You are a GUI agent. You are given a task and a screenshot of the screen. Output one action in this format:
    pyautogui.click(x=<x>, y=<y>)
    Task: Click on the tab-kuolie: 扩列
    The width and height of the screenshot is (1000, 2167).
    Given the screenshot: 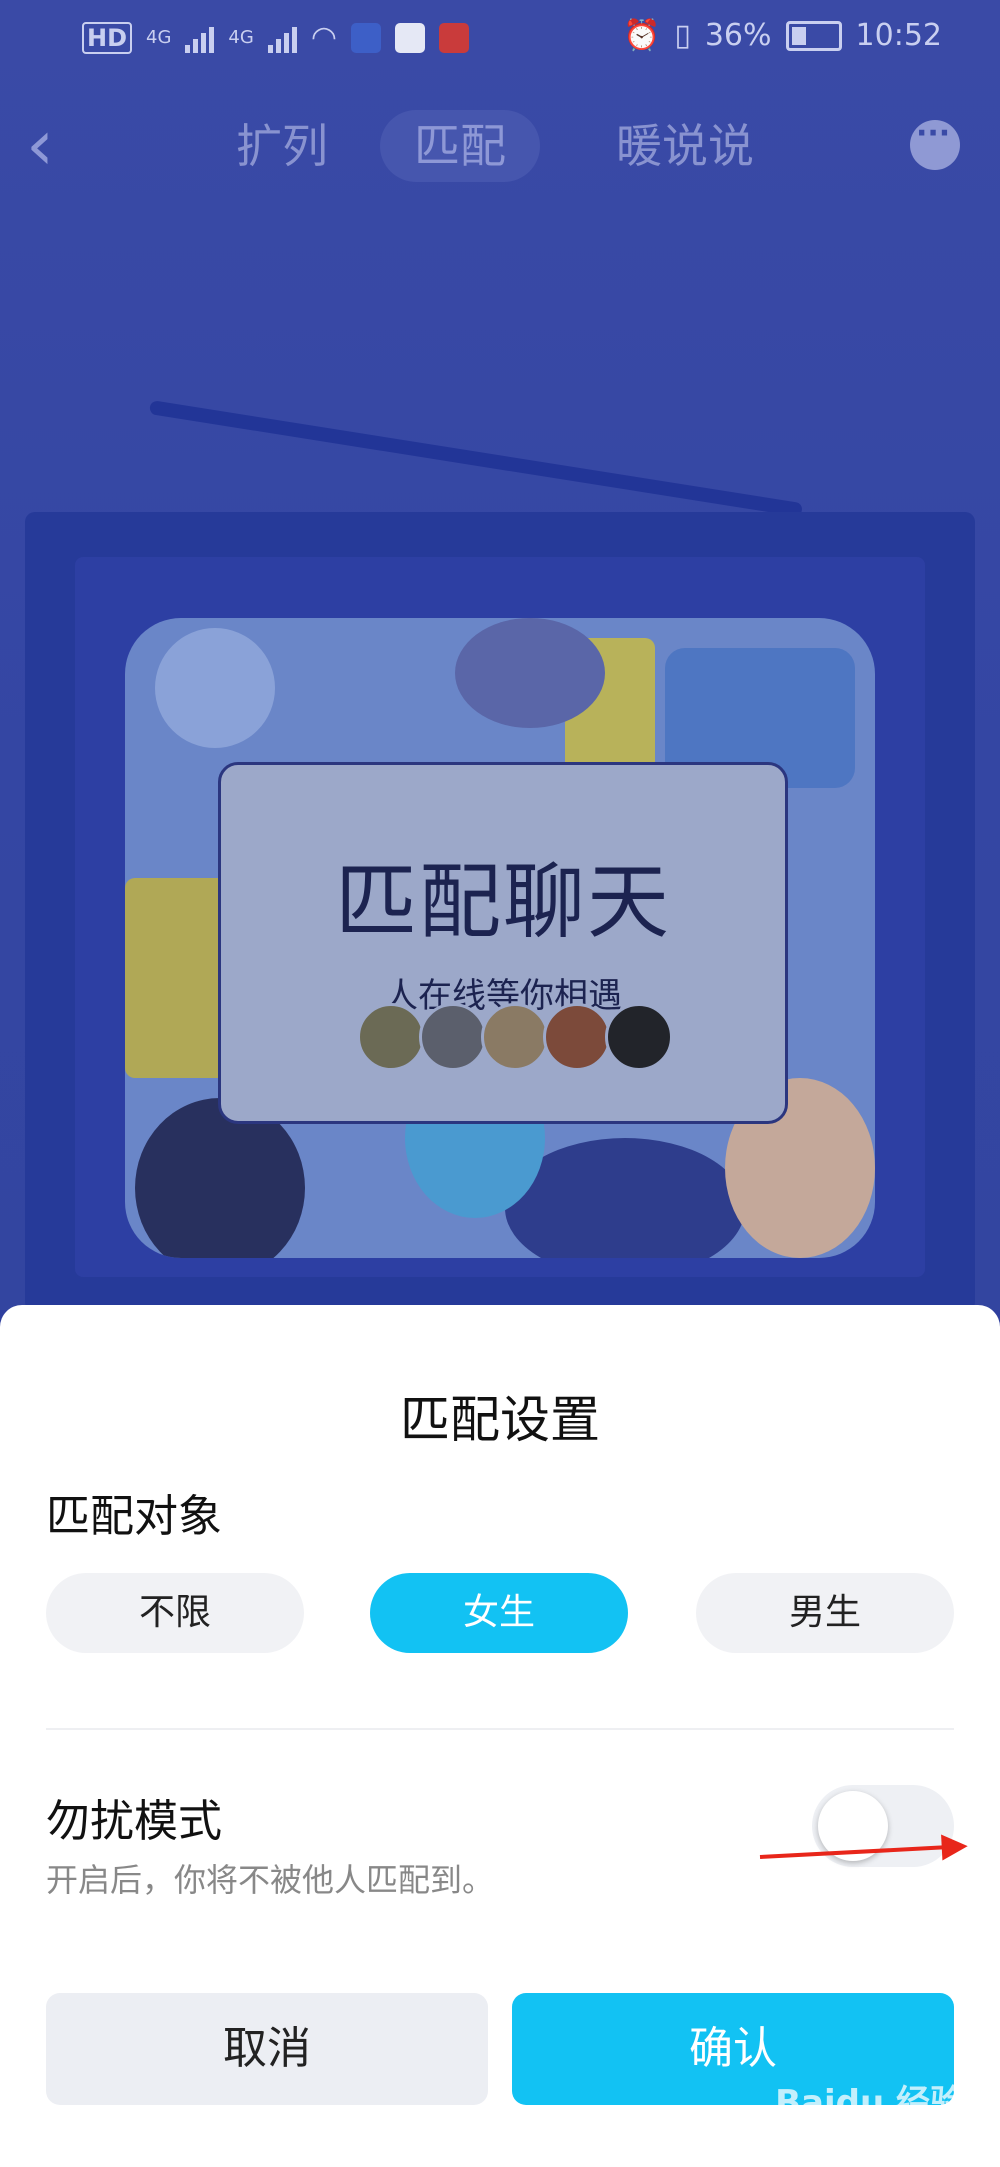 What is the action you would take?
    pyautogui.click(x=282, y=146)
    